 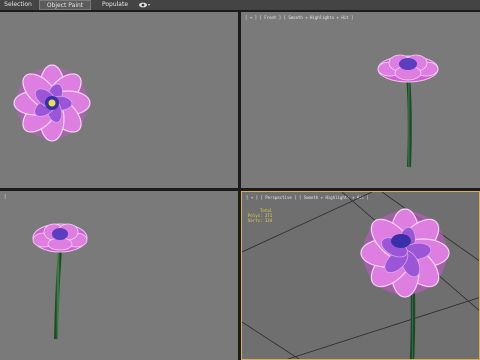 I want to click on flower-front-view, so click(x=408, y=111).